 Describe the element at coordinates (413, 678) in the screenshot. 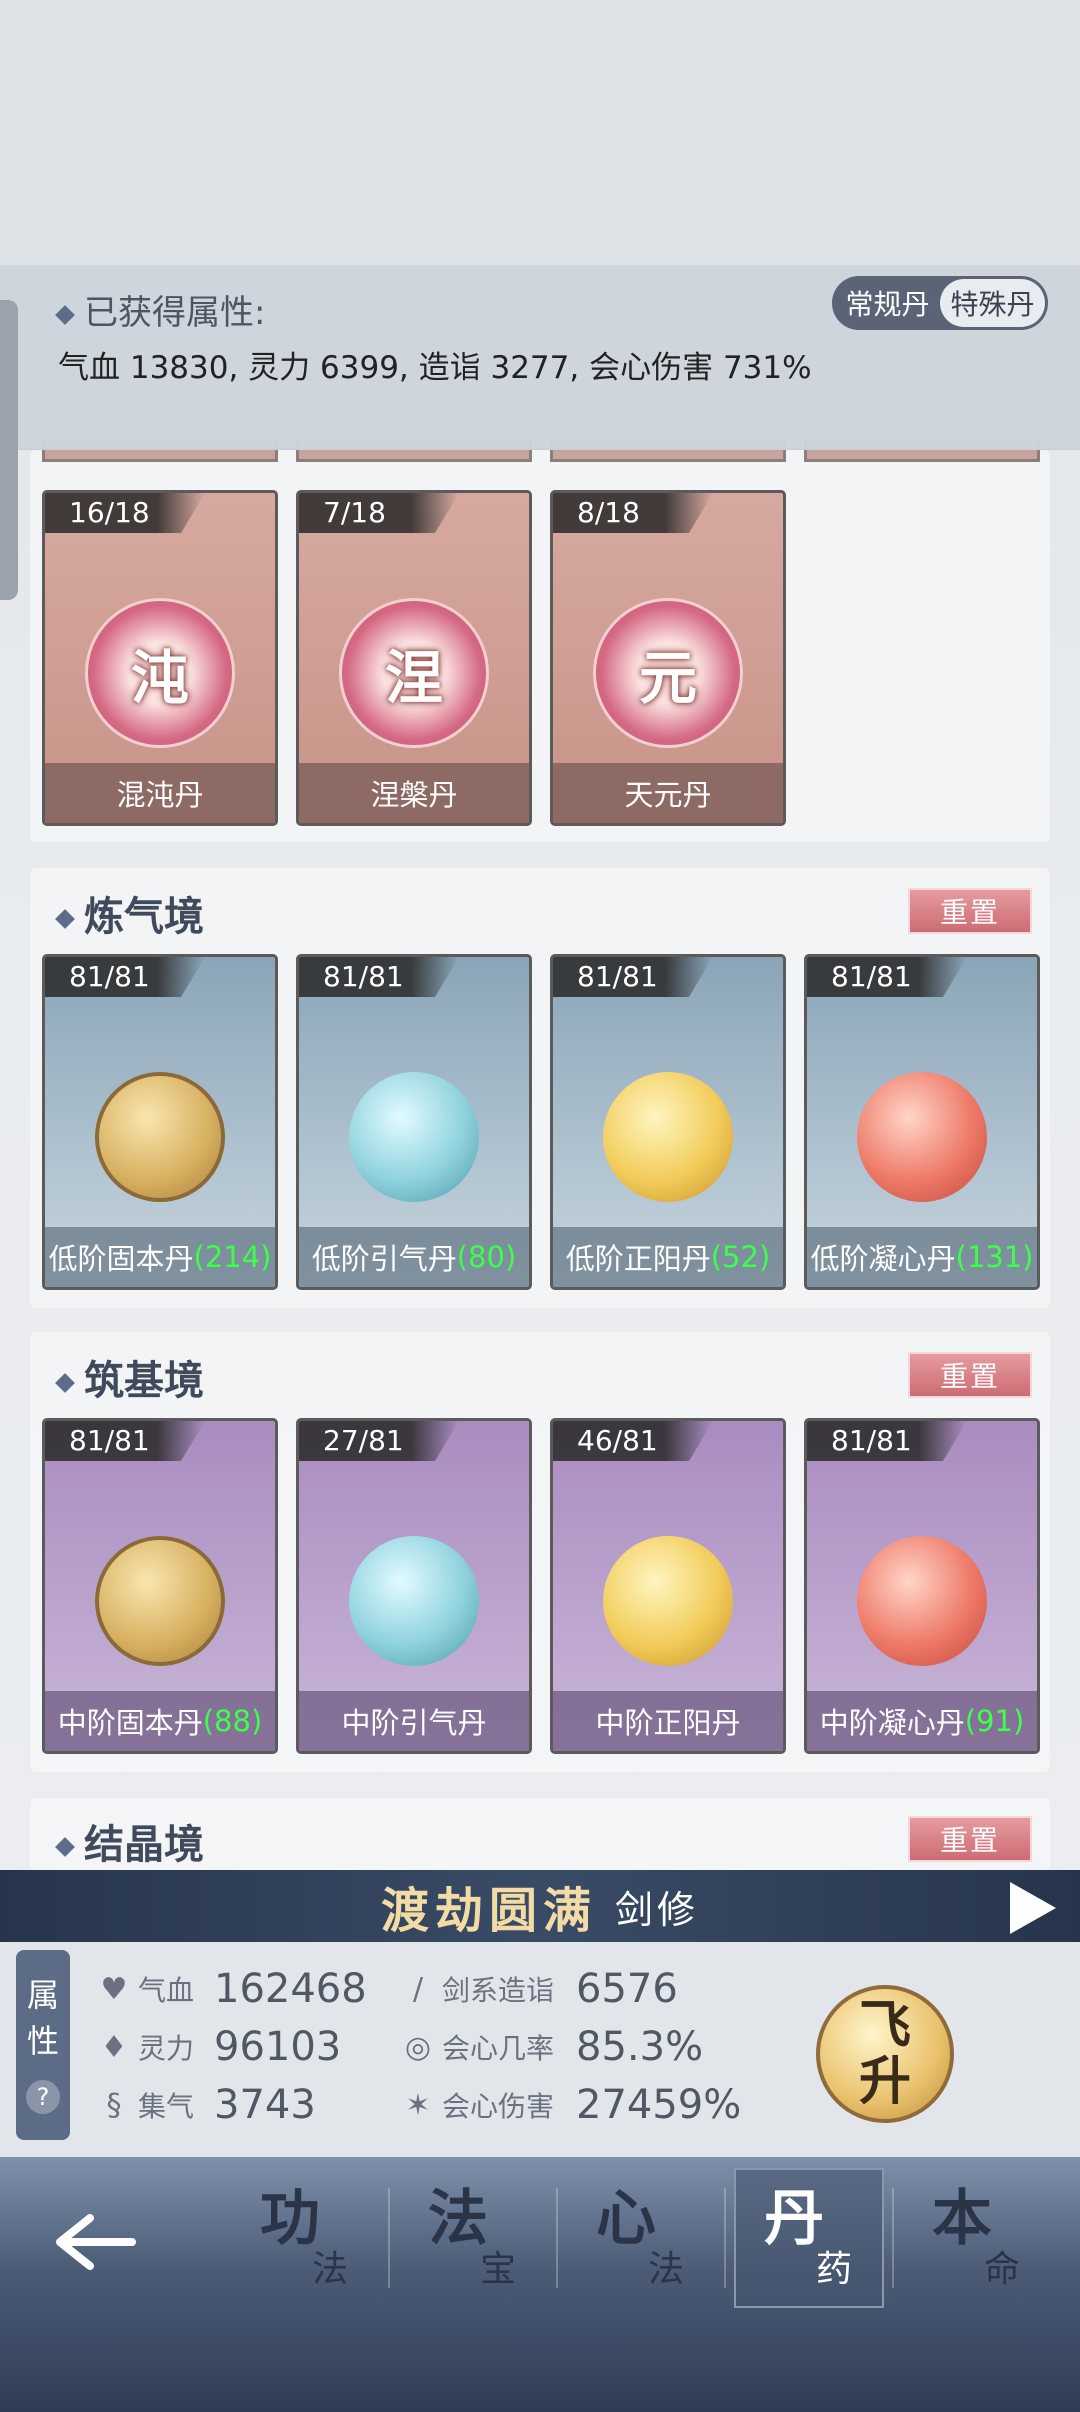

I see `rune-char: 涅` at that location.